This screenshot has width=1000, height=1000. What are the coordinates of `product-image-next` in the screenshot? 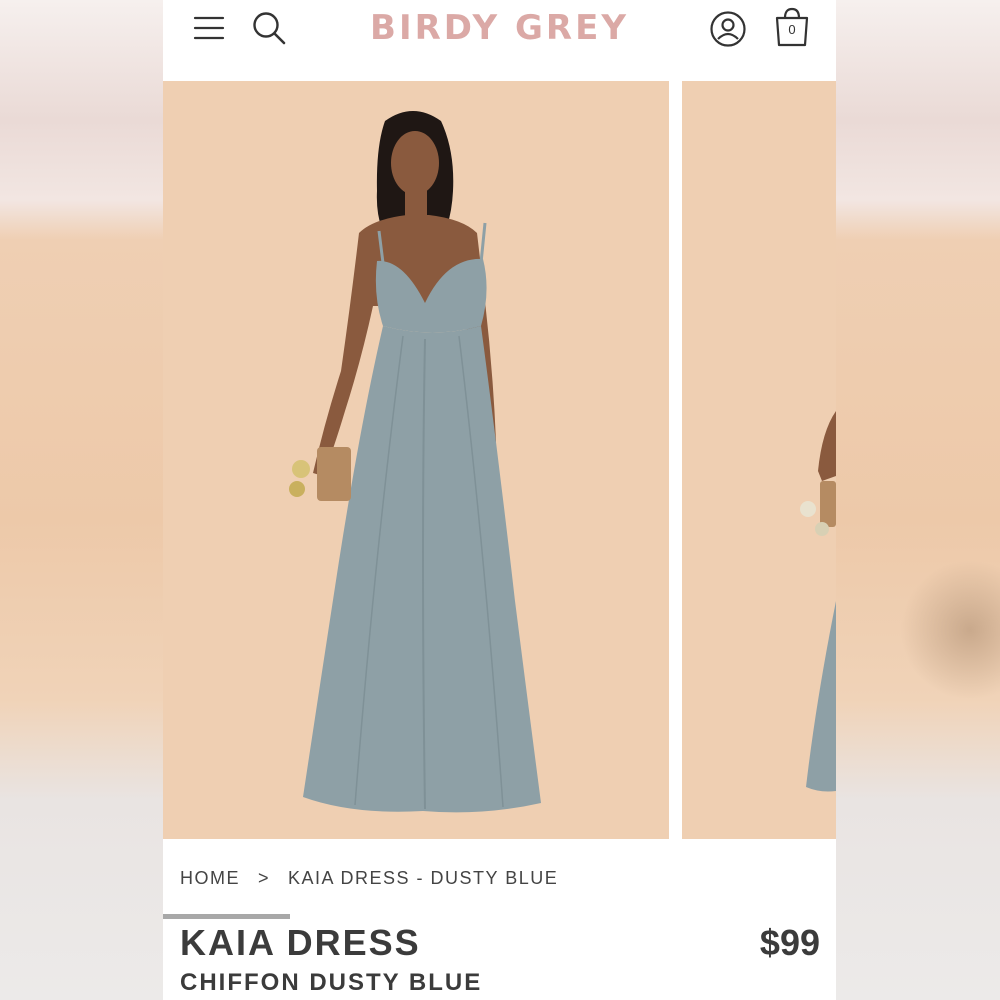 It's located at (759, 460).